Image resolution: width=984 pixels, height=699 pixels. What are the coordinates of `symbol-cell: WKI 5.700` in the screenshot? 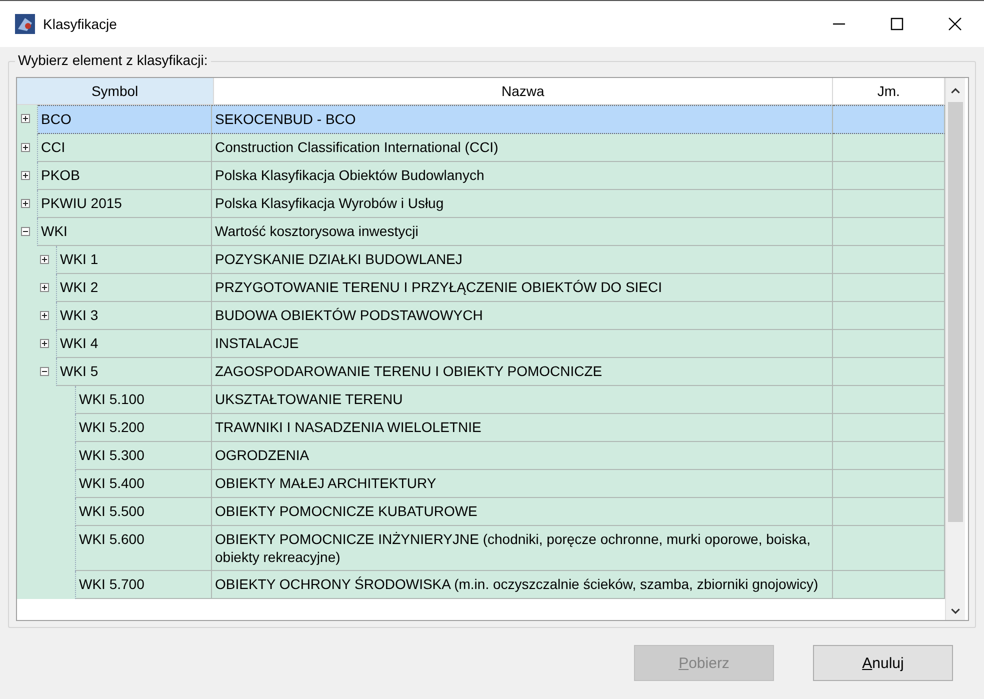 It's located at (144, 585).